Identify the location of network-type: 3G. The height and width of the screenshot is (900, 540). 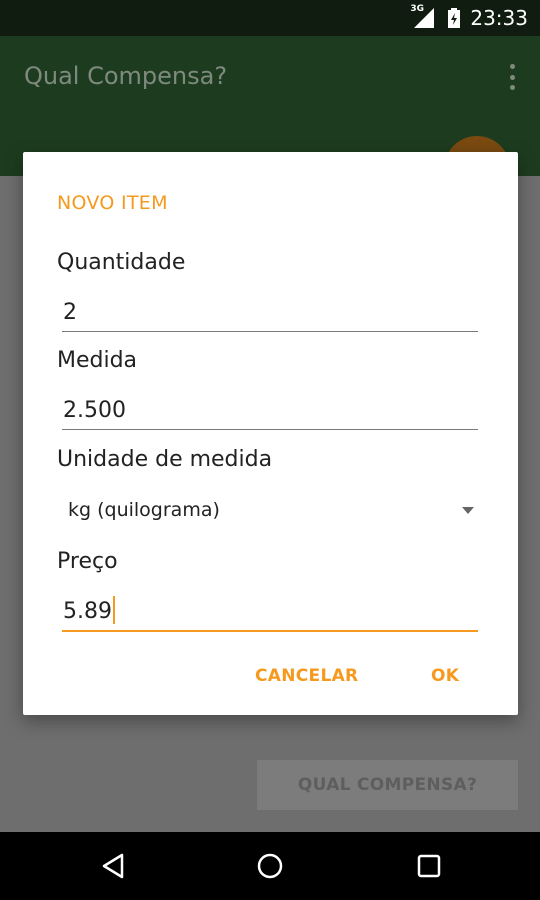
(417, 9).